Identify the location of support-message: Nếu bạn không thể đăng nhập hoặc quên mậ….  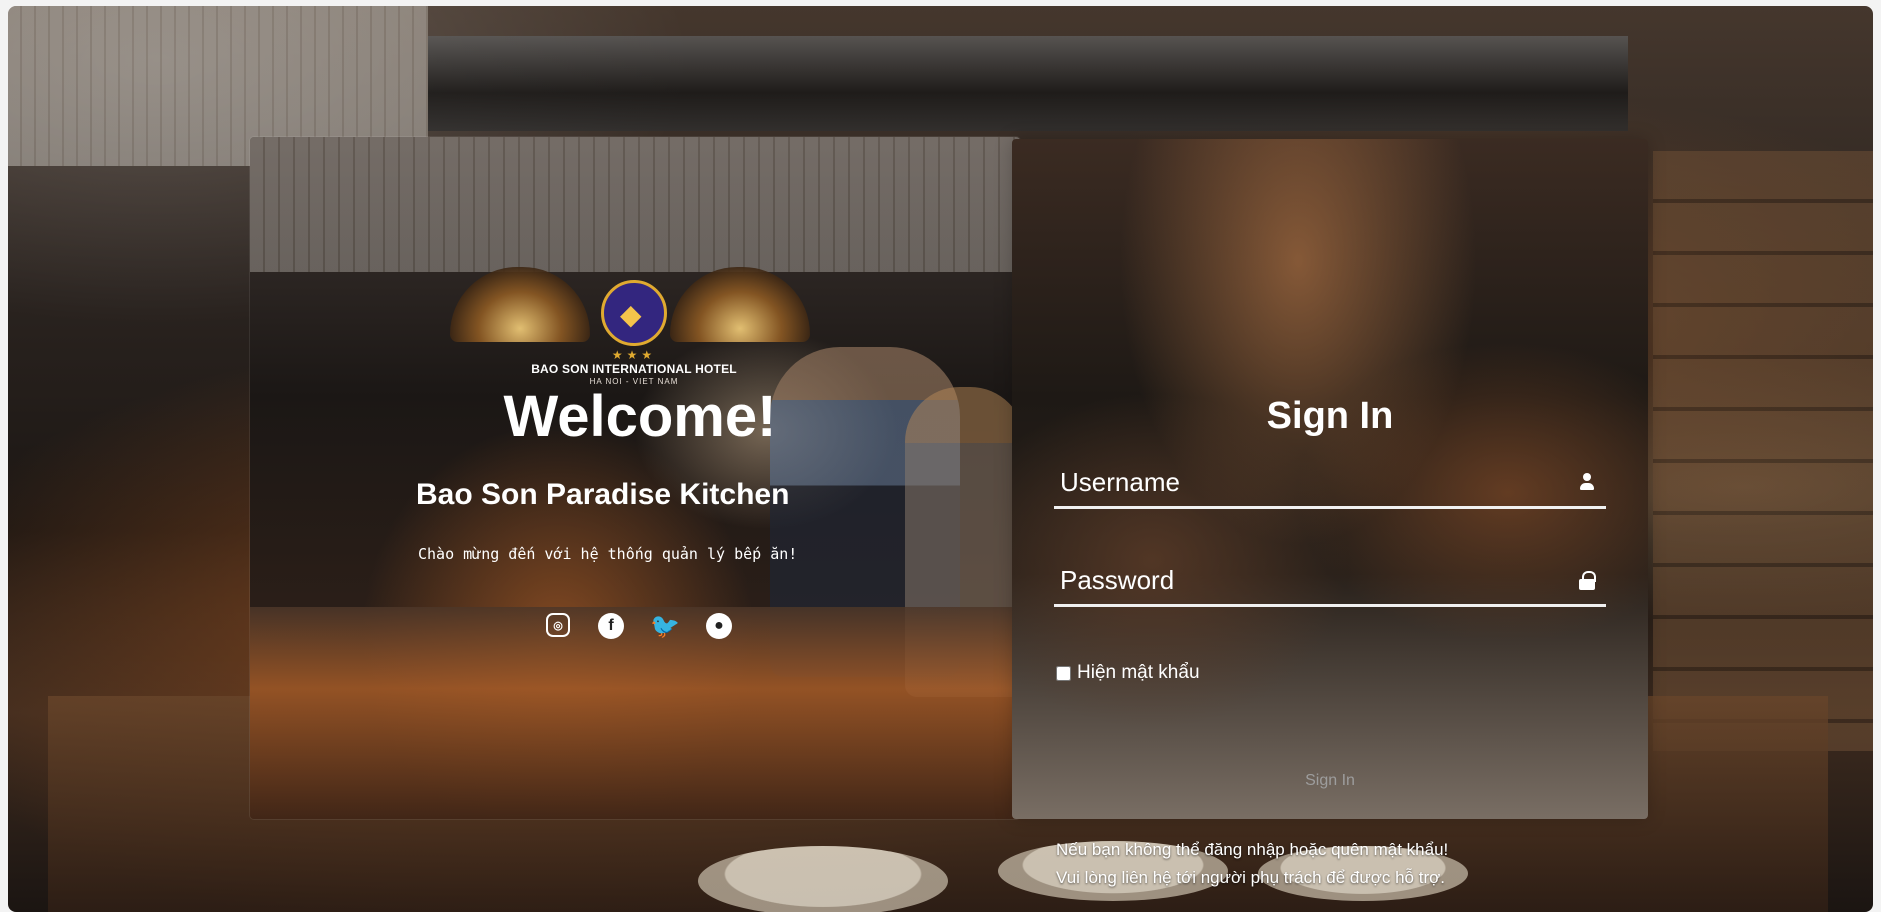
(1306, 864).